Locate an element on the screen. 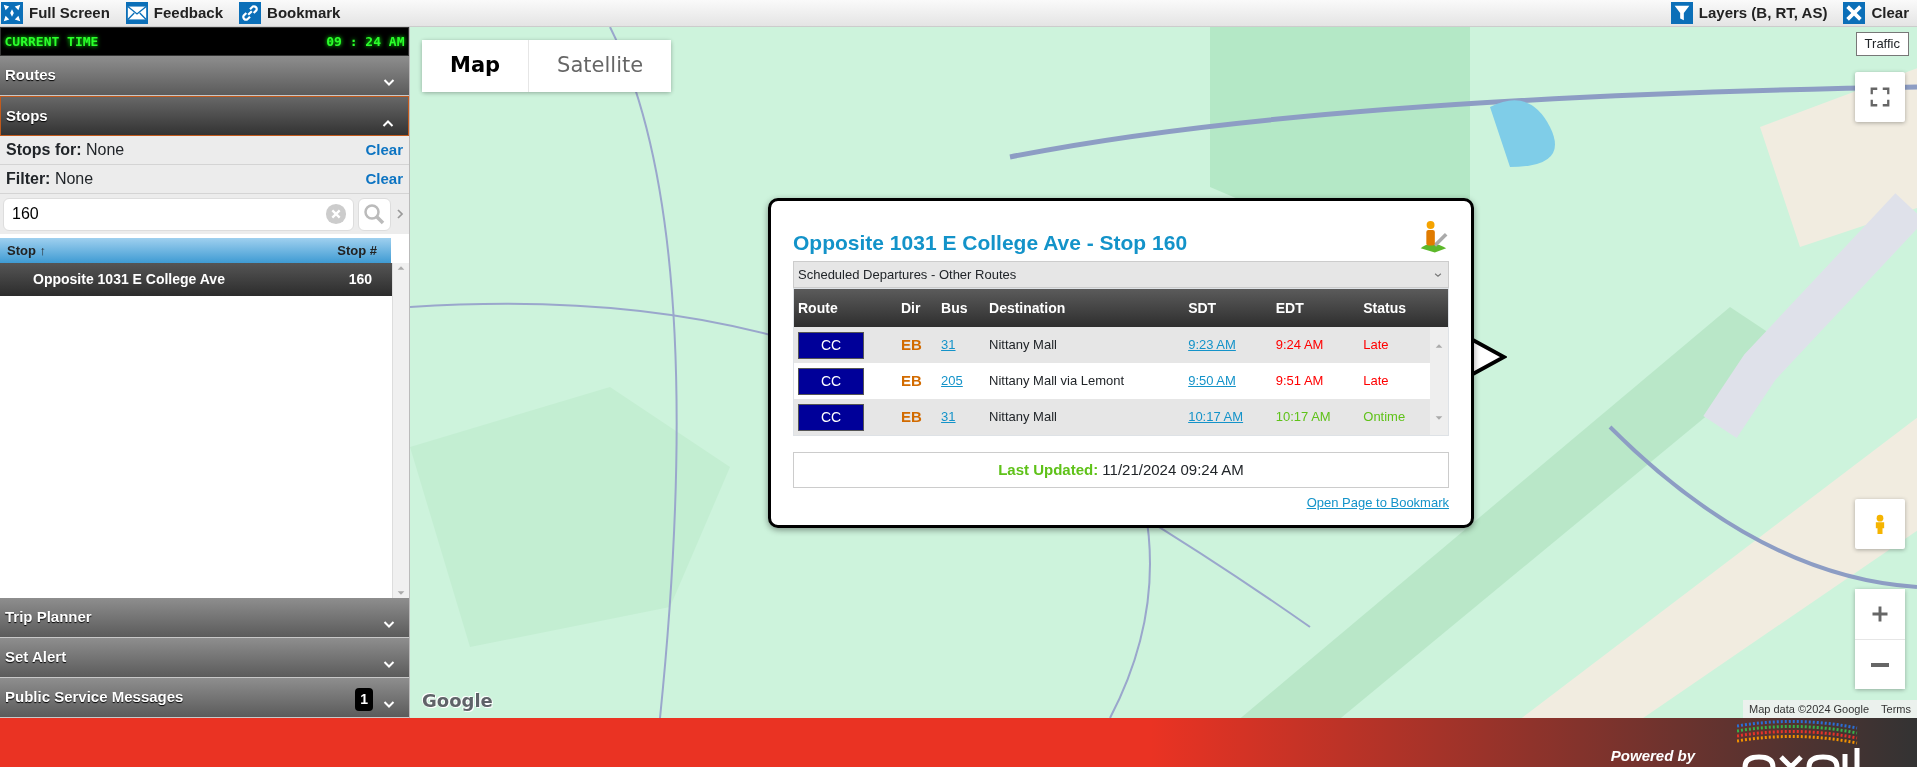  column-header: SDT is located at coordinates (1228, 308).